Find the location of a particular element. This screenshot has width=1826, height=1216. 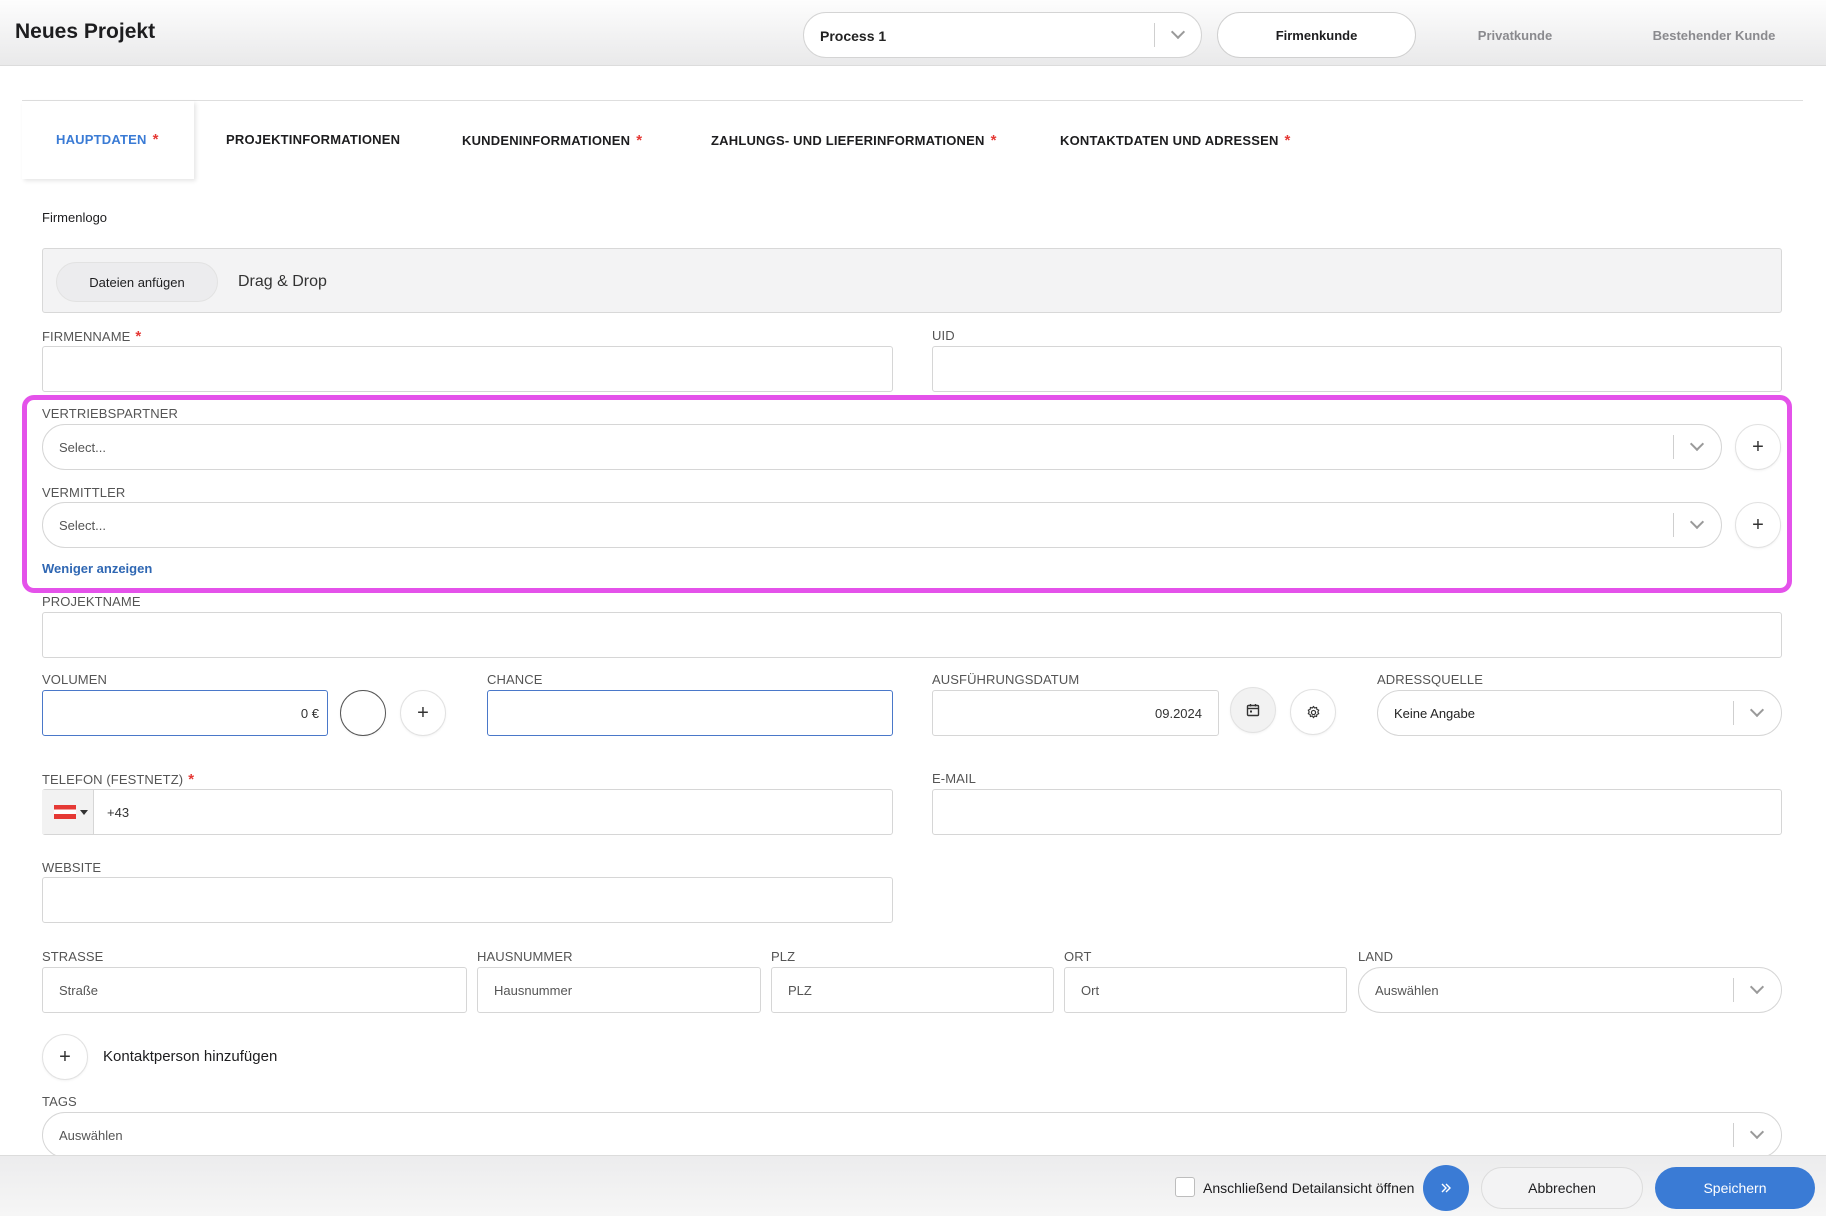

add-volumen-button: + is located at coordinates (423, 713).